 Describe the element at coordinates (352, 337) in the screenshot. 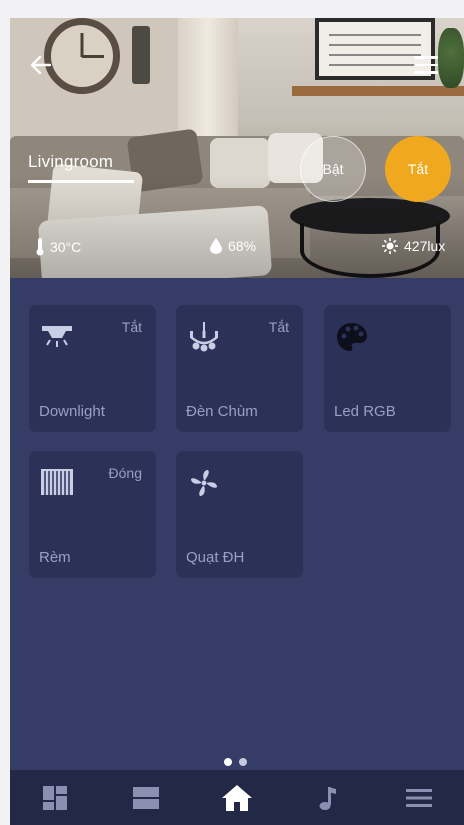

I see `palette-icon` at that location.